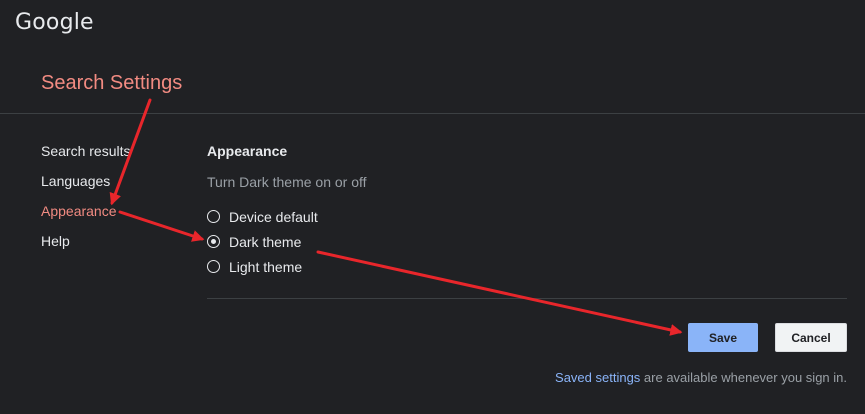 The height and width of the screenshot is (414, 865). Describe the element at coordinates (743, 377) in the screenshot. I see `saved-settings-text: are available whenever you sign in.` at that location.